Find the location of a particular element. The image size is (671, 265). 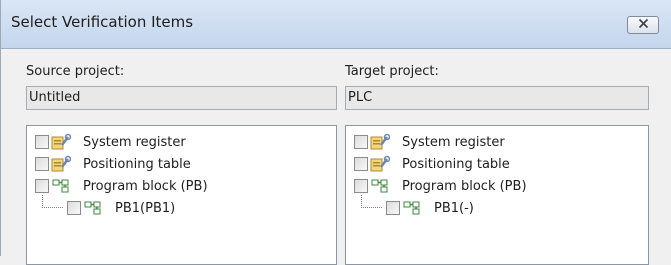

dialog-title: Select Verification Items is located at coordinates (102, 22).